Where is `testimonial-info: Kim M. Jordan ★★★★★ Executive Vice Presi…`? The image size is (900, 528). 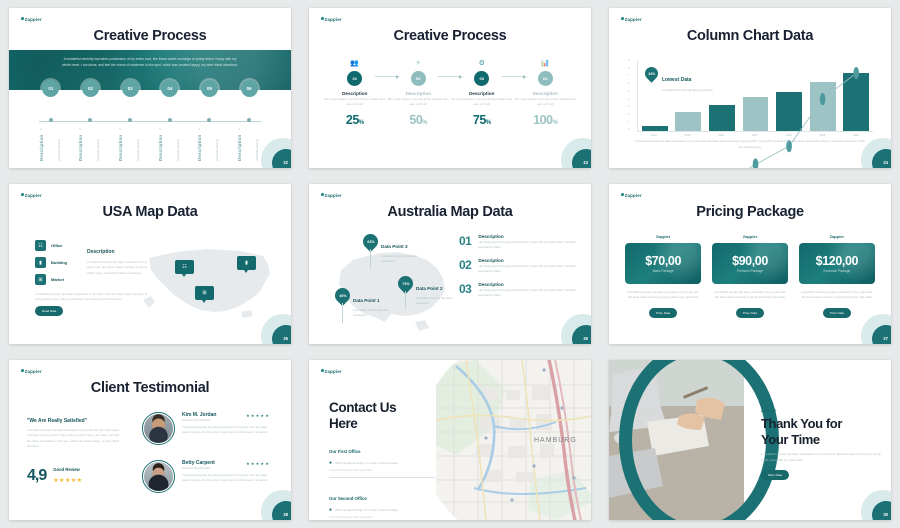
testimonial-info: Kim M. Jordan ★★★★★ Executive Vice Presi… is located at coordinates (226, 423).